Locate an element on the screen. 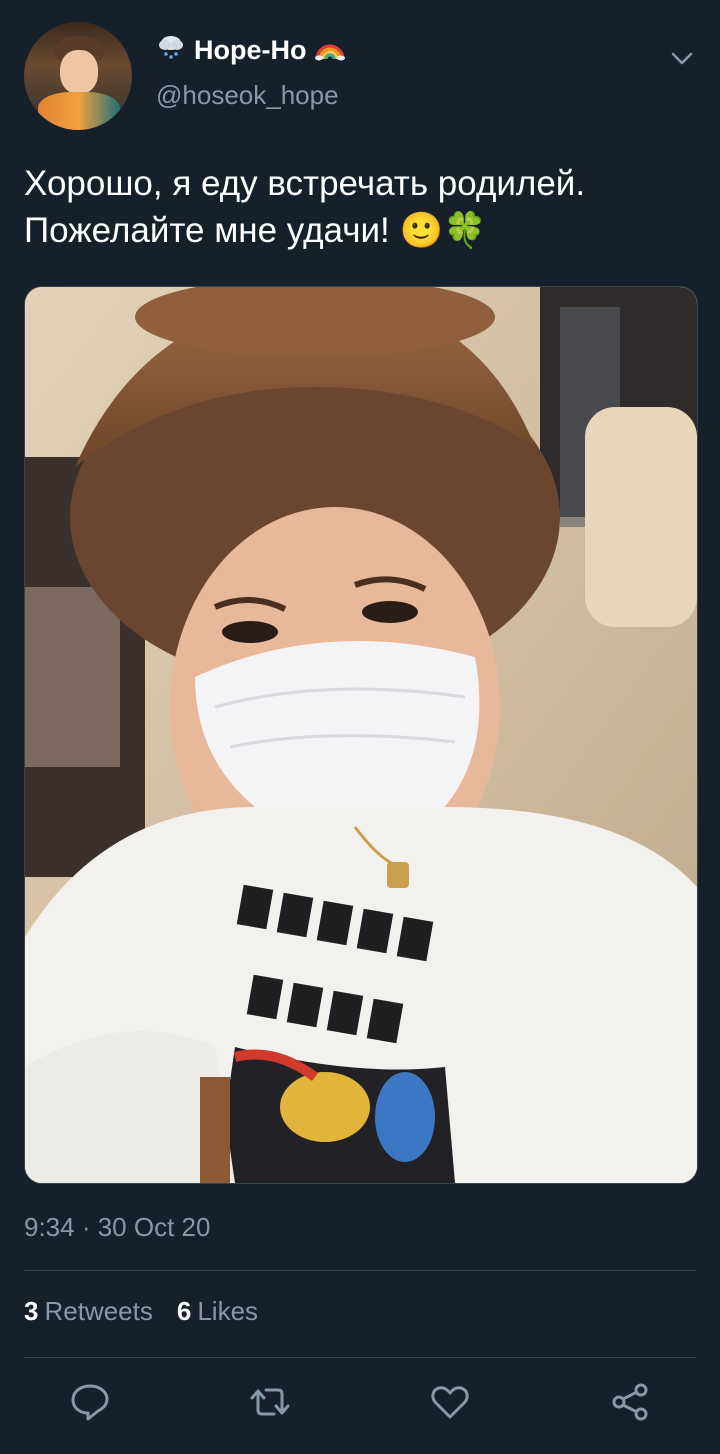 The height and width of the screenshot is (1454, 720). retweets-label: Retweets is located at coordinates (98, 1311).